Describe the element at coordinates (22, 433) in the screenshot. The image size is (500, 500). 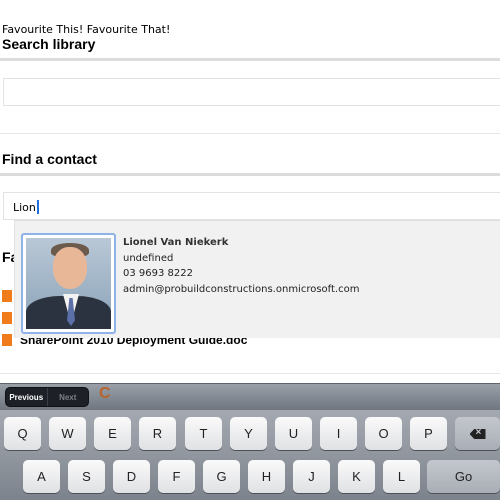
I see `key-q: Q` at that location.